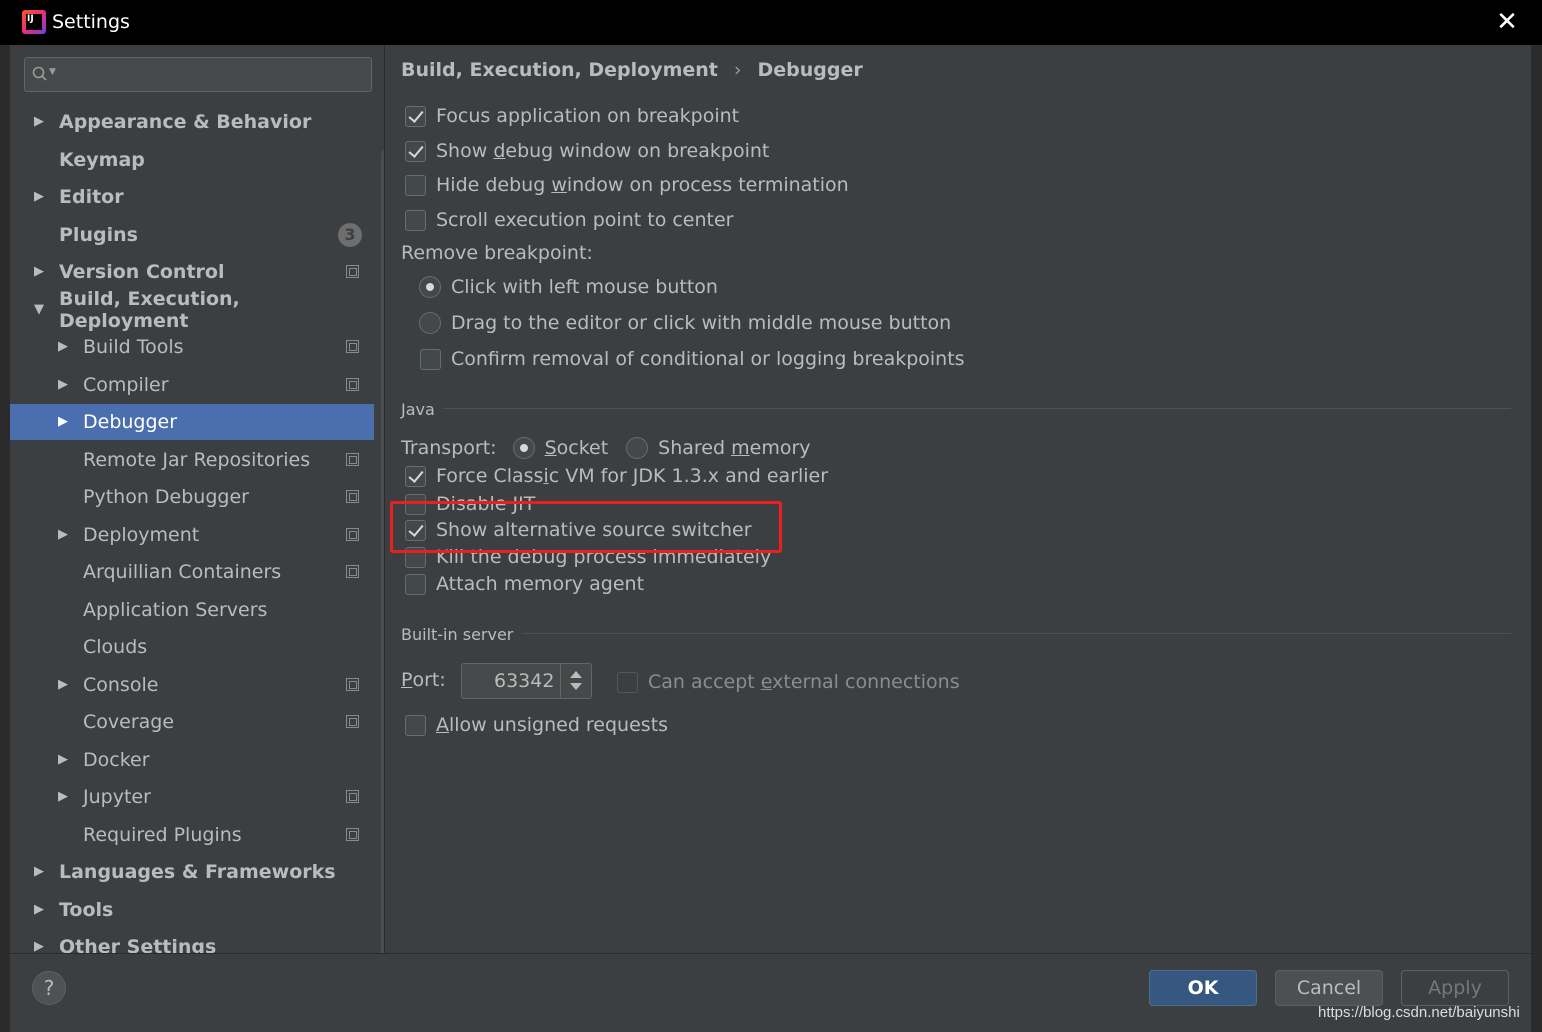 The image size is (1542, 1032). What do you see at coordinates (192, 385) in the screenshot?
I see `sidebar-item-compiler: ▶ Compiler` at bounding box center [192, 385].